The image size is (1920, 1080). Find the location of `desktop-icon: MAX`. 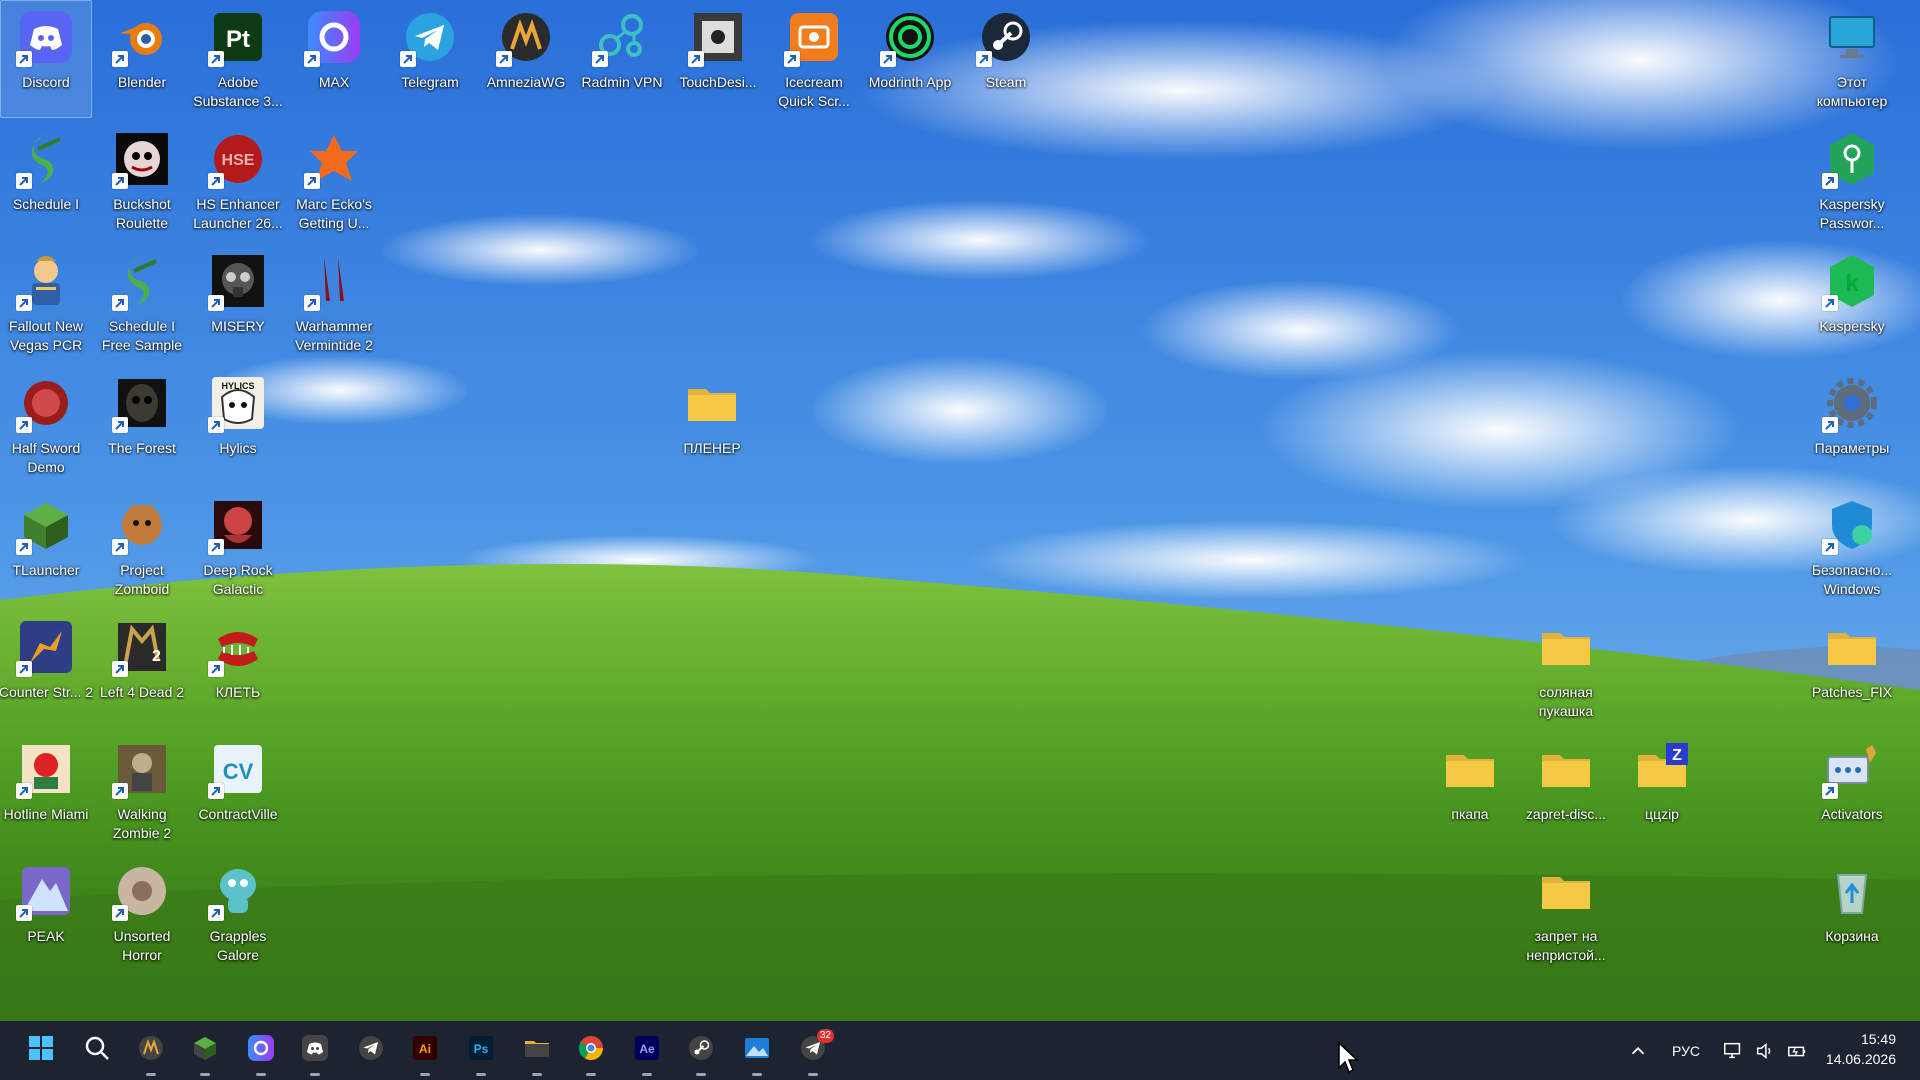

desktop-icon: MAX is located at coordinates (334, 59).